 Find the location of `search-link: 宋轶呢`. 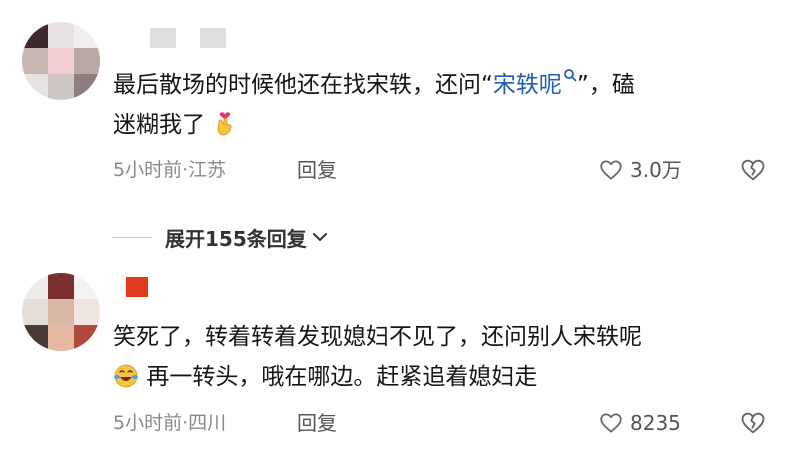

search-link: 宋轶呢 is located at coordinates (535, 83).